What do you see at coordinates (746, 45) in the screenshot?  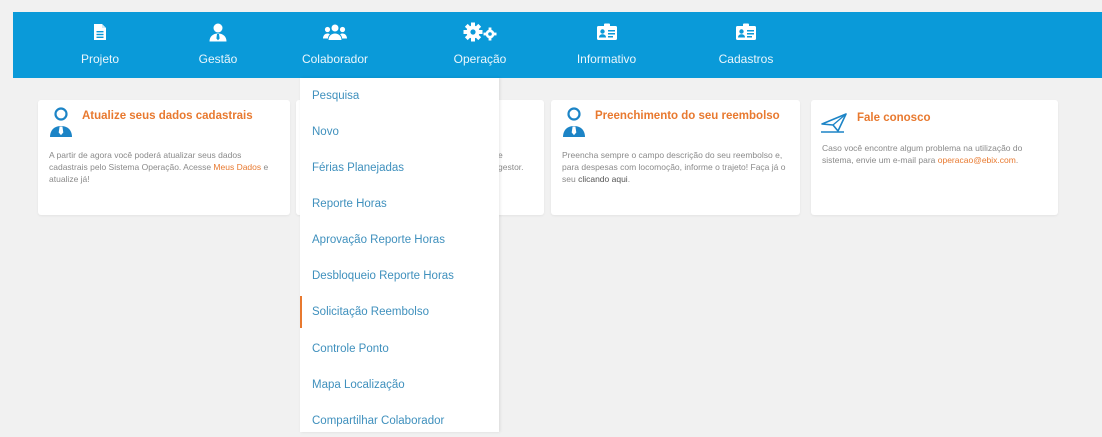 I see `nav-item-cadastros: Cadastros` at bounding box center [746, 45].